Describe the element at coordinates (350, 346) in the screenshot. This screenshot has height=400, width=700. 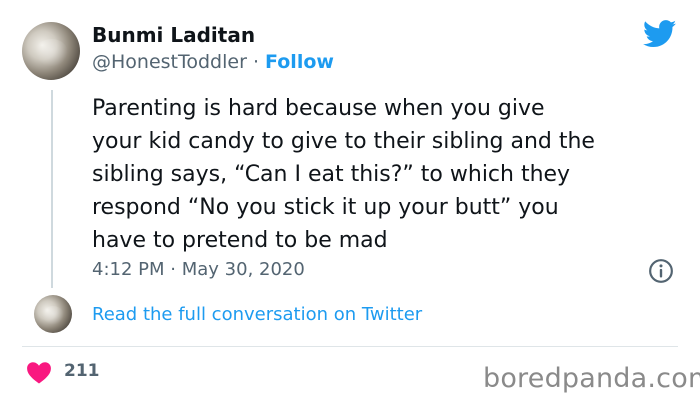
I see `divider` at that location.